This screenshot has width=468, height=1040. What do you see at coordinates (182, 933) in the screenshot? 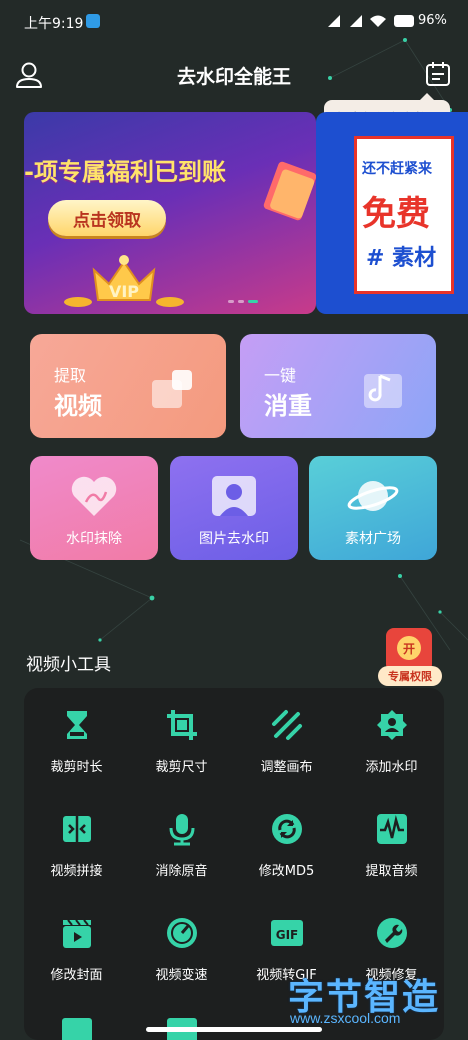
I see `speedometer-icon` at bounding box center [182, 933].